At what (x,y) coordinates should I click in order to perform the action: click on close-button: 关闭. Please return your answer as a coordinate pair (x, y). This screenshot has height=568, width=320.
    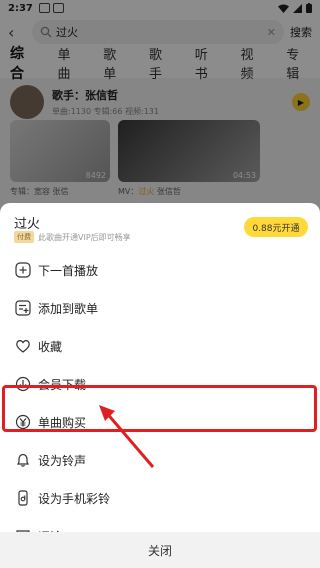
    Looking at the image, I should click on (160, 550).